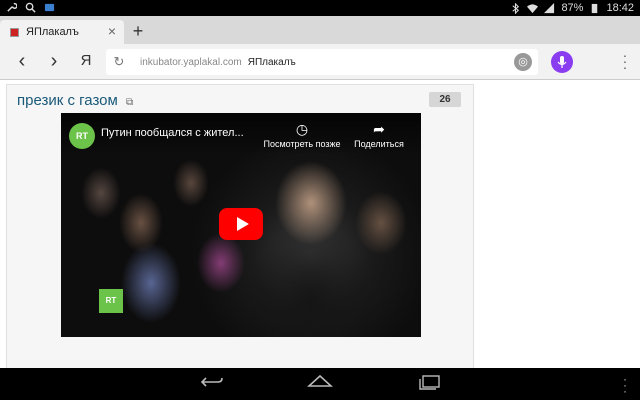 The width and height of the screenshot is (640, 400). I want to click on system-nav-bar: · · ·, so click(320, 384).